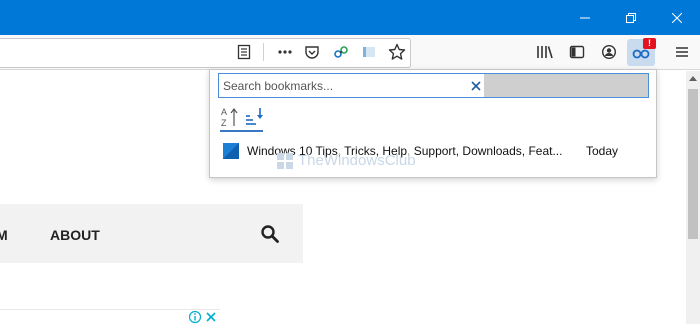 Image resolution: width=700 pixels, height=324 pixels. Describe the element at coordinates (224, 112) in the screenshot. I see `svg-text: A` at that location.